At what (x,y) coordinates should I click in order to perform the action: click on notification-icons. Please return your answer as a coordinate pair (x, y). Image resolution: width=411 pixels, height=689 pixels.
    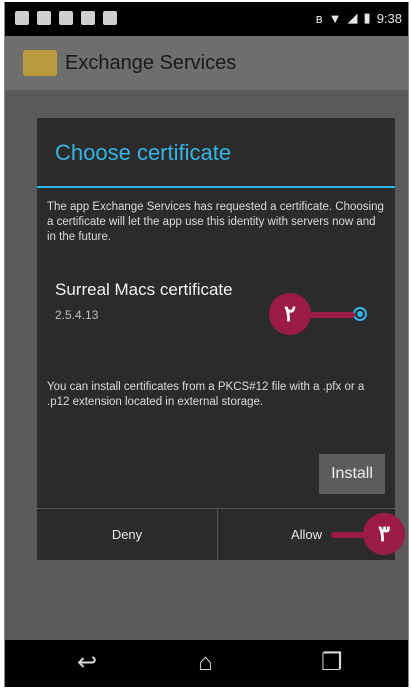
    Looking at the image, I should click on (66, 18).